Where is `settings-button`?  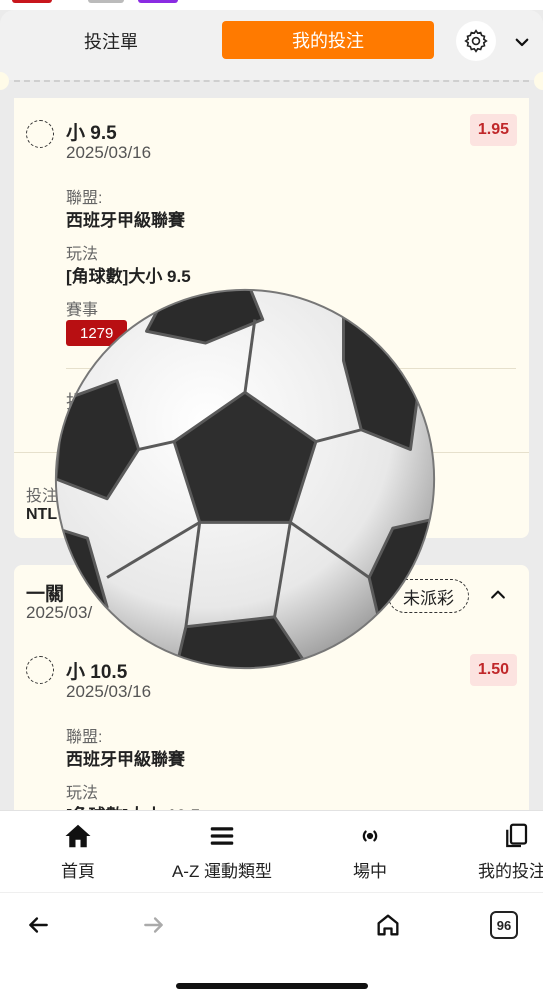
settings-button is located at coordinates (476, 41).